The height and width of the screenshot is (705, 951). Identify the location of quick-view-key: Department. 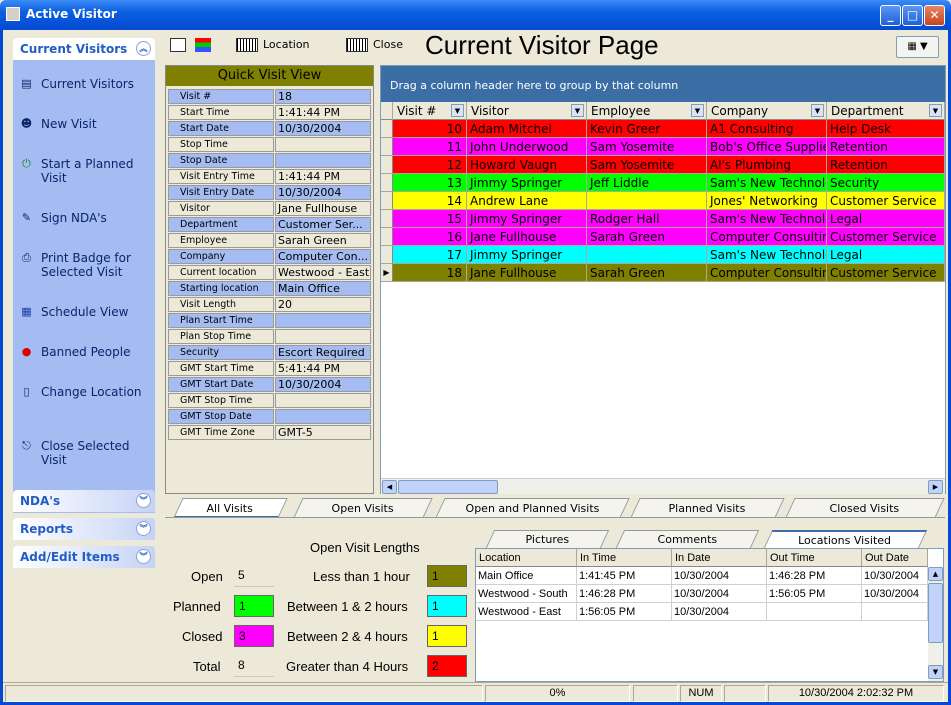
(221, 224).